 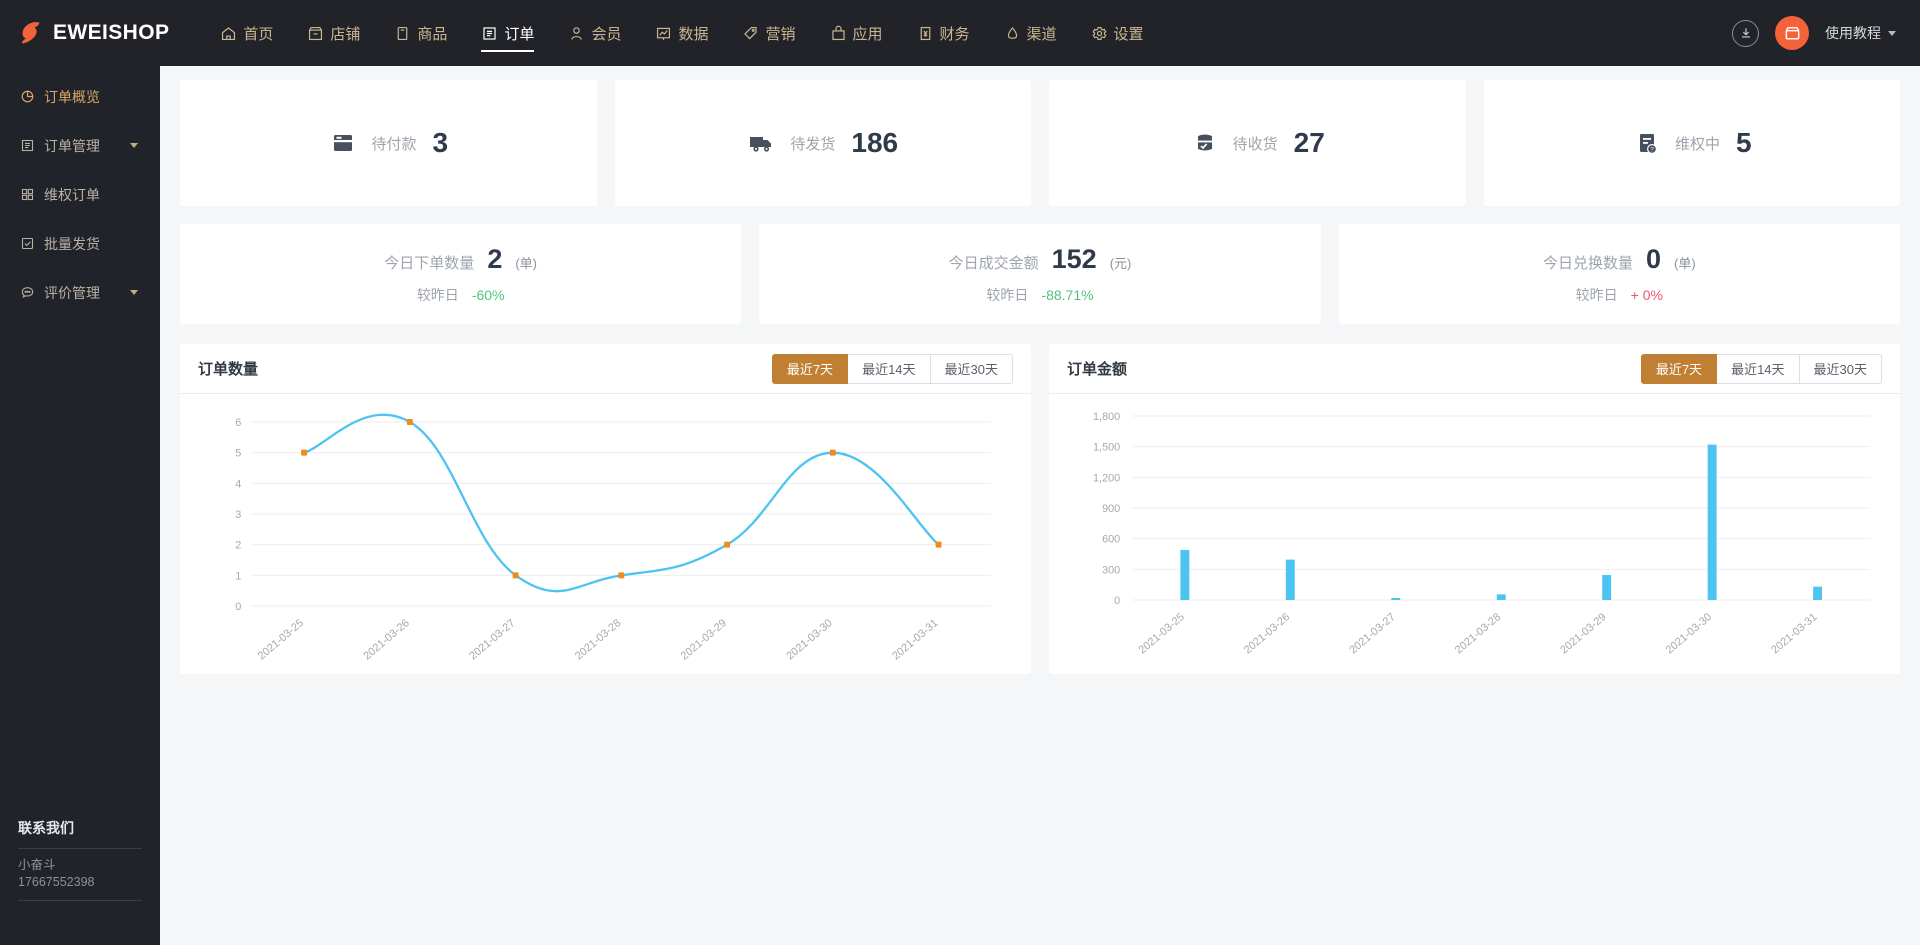 What do you see at coordinates (1474, 369) in the screenshot?
I see `chart-header: 订单金额 最近7天 最近14天 最近30天` at bounding box center [1474, 369].